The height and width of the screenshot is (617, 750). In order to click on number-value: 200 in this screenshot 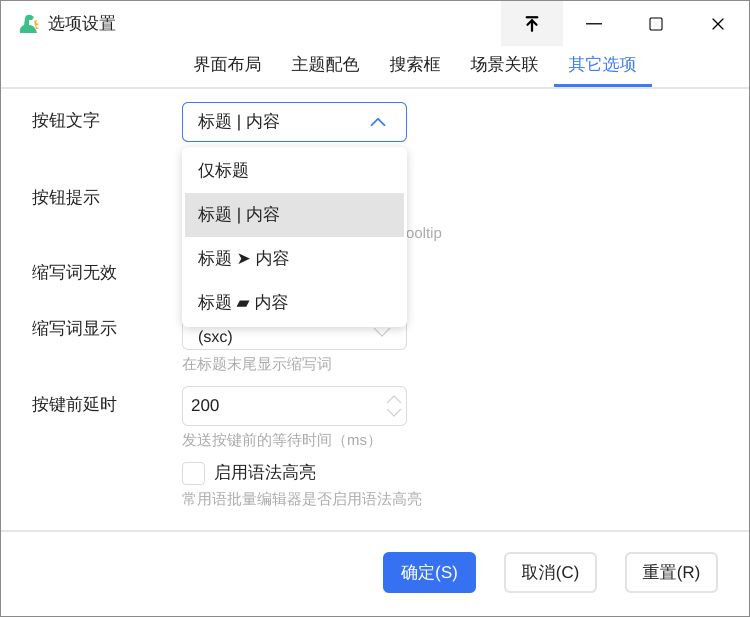, I will do `click(205, 405)`.